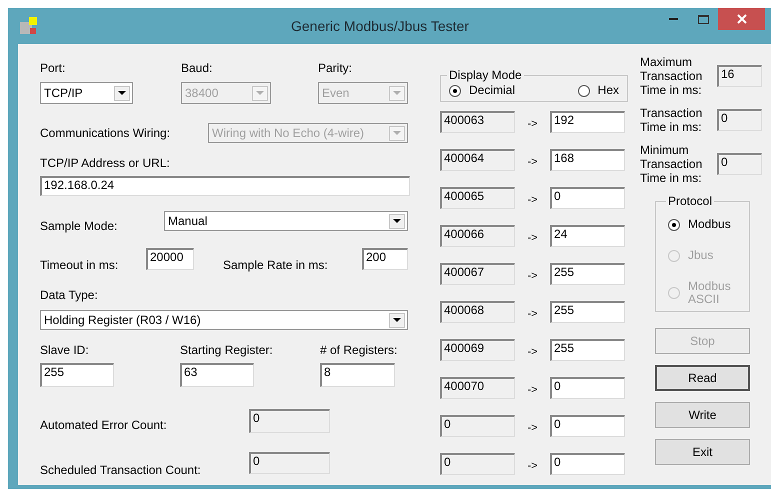 The image size is (771, 491). Describe the element at coordinates (702, 452) in the screenshot. I see `action-button: Exit` at that location.